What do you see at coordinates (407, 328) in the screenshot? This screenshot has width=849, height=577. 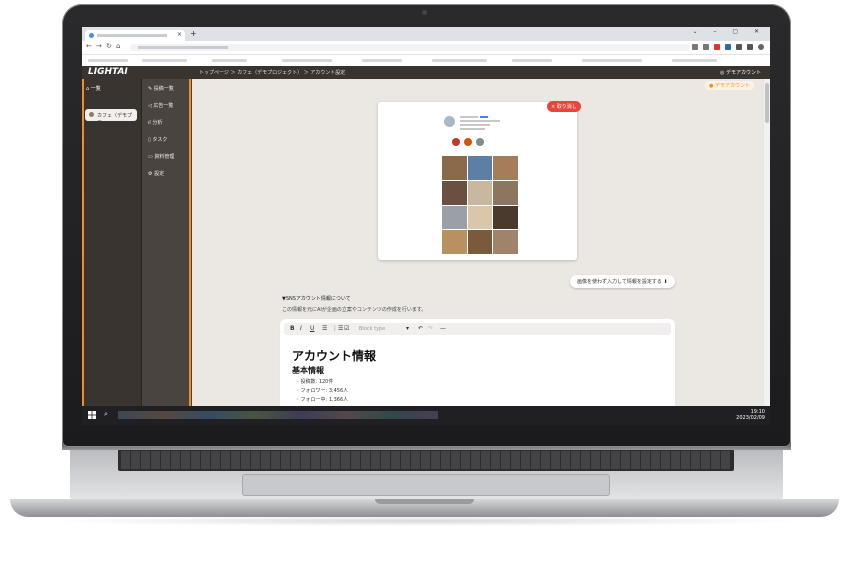 I see `chevron-down-icon: ▾` at bounding box center [407, 328].